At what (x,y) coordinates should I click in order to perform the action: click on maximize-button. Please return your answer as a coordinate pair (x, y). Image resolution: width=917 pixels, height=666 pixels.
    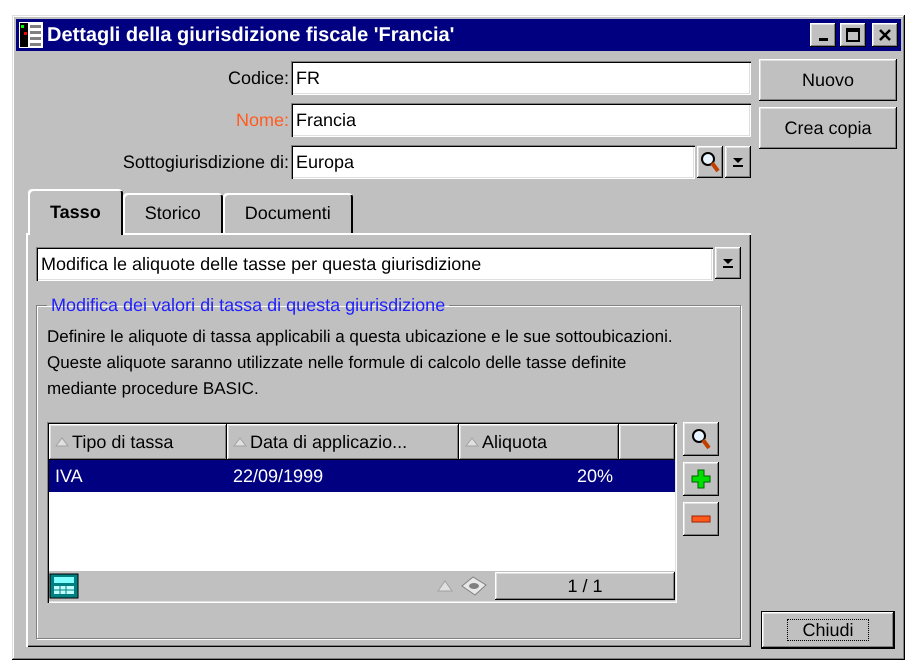
    Looking at the image, I should click on (853, 35).